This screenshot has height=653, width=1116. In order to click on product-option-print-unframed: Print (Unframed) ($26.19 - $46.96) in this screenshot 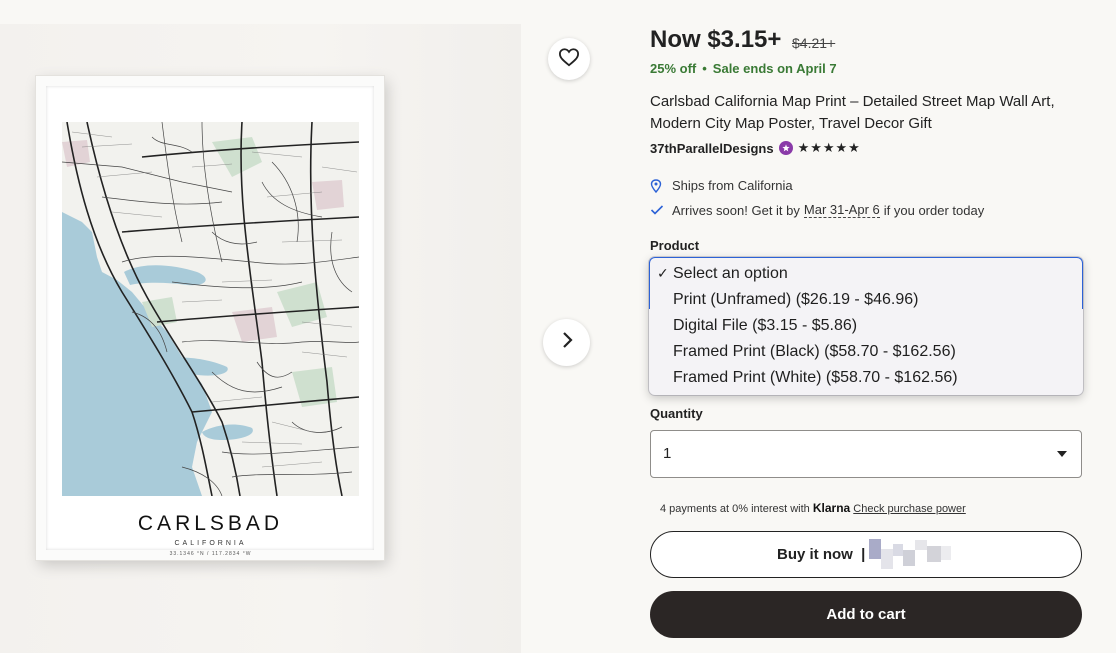, I will do `click(866, 300)`.